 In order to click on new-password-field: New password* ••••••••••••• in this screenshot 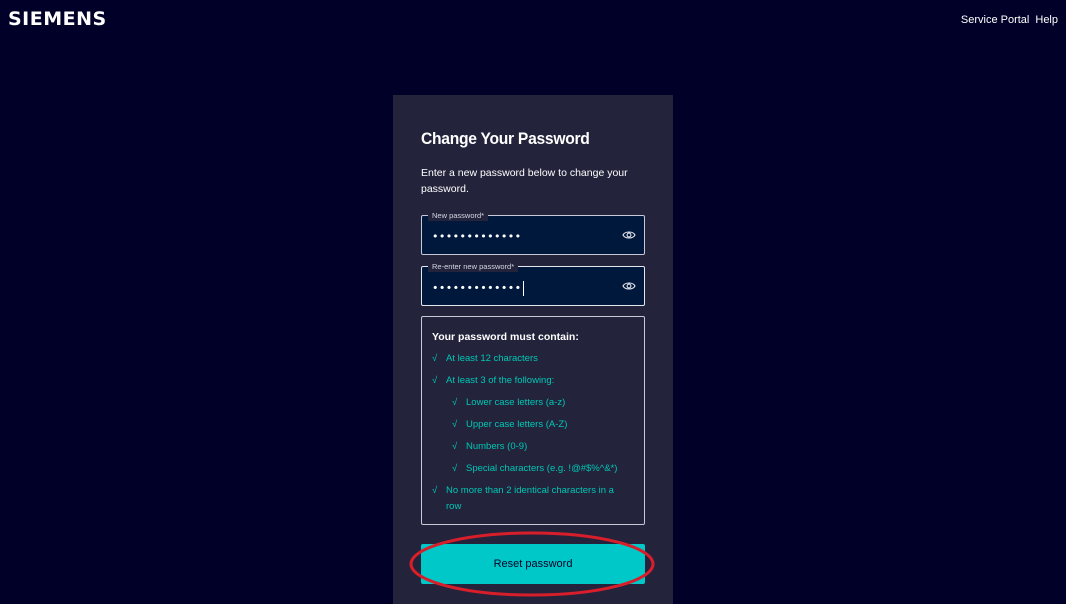, I will do `click(533, 232)`.